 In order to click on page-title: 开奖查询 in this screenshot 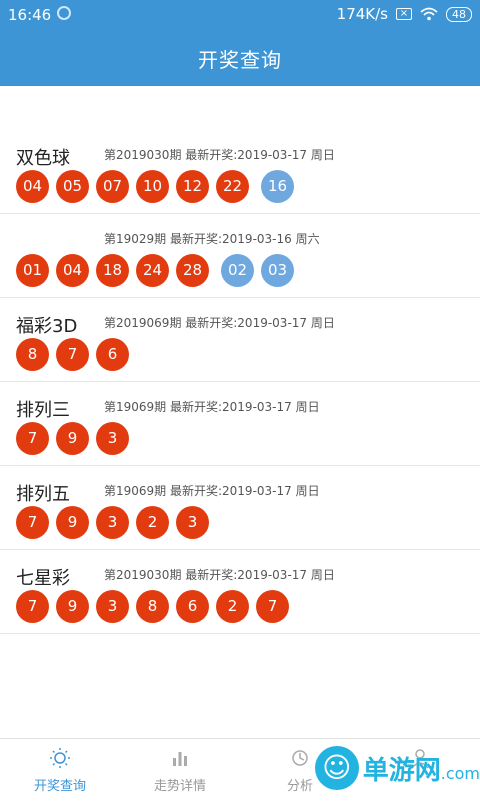, I will do `click(240, 60)`.